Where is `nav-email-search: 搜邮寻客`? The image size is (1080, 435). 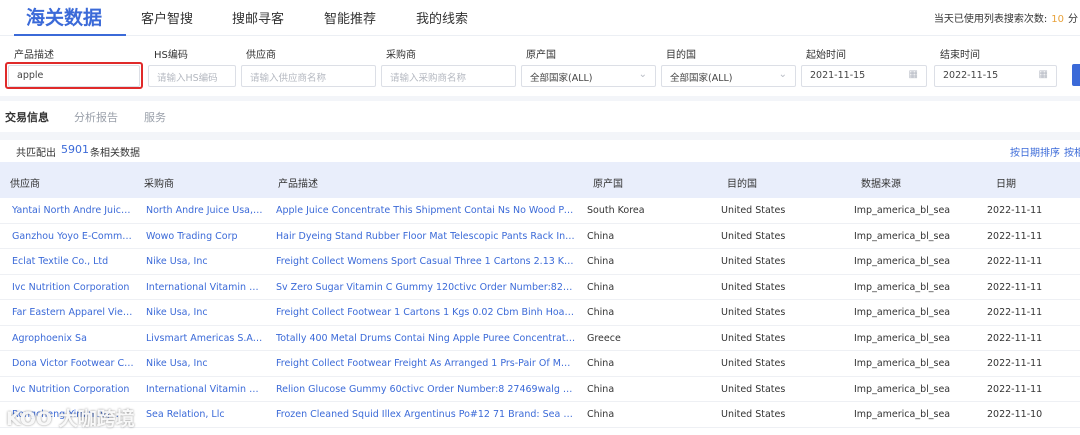
nav-email-search: 搜邮寻客 is located at coordinates (258, 17).